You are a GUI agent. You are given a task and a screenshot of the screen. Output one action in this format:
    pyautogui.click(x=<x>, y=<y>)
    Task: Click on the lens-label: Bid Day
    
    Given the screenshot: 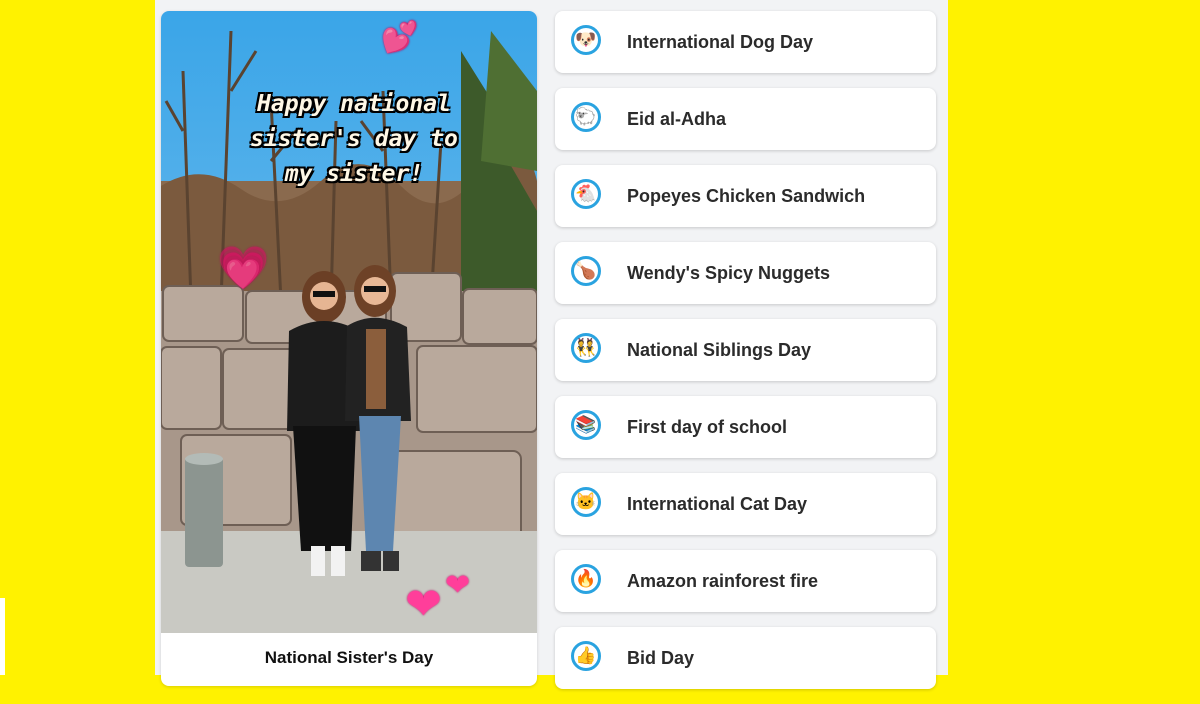 What is the action you would take?
    pyautogui.click(x=661, y=658)
    